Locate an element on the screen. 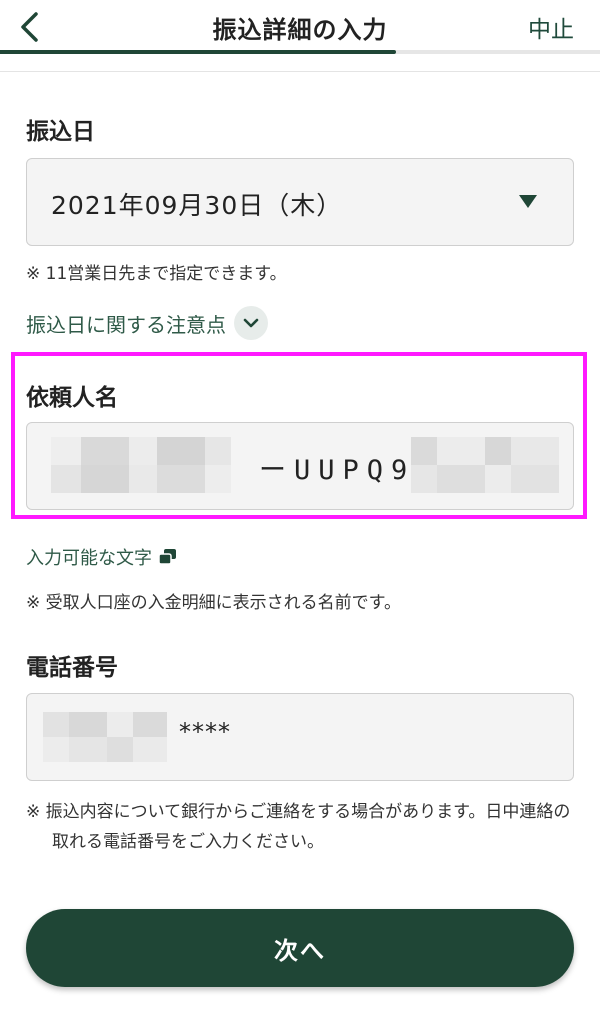 This screenshot has width=600, height=1024. chevron-down-icon is located at coordinates (251, 323).